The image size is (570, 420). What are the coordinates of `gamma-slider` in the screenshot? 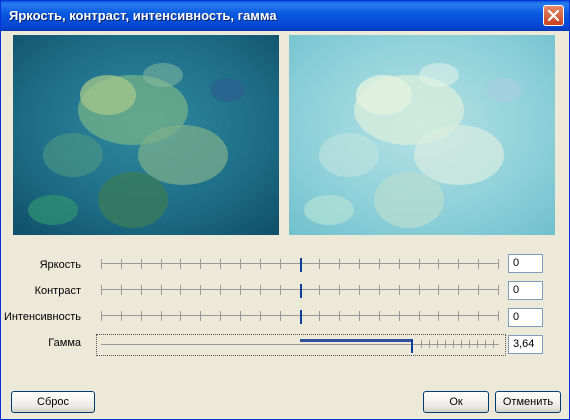 It's located at (300, 348).